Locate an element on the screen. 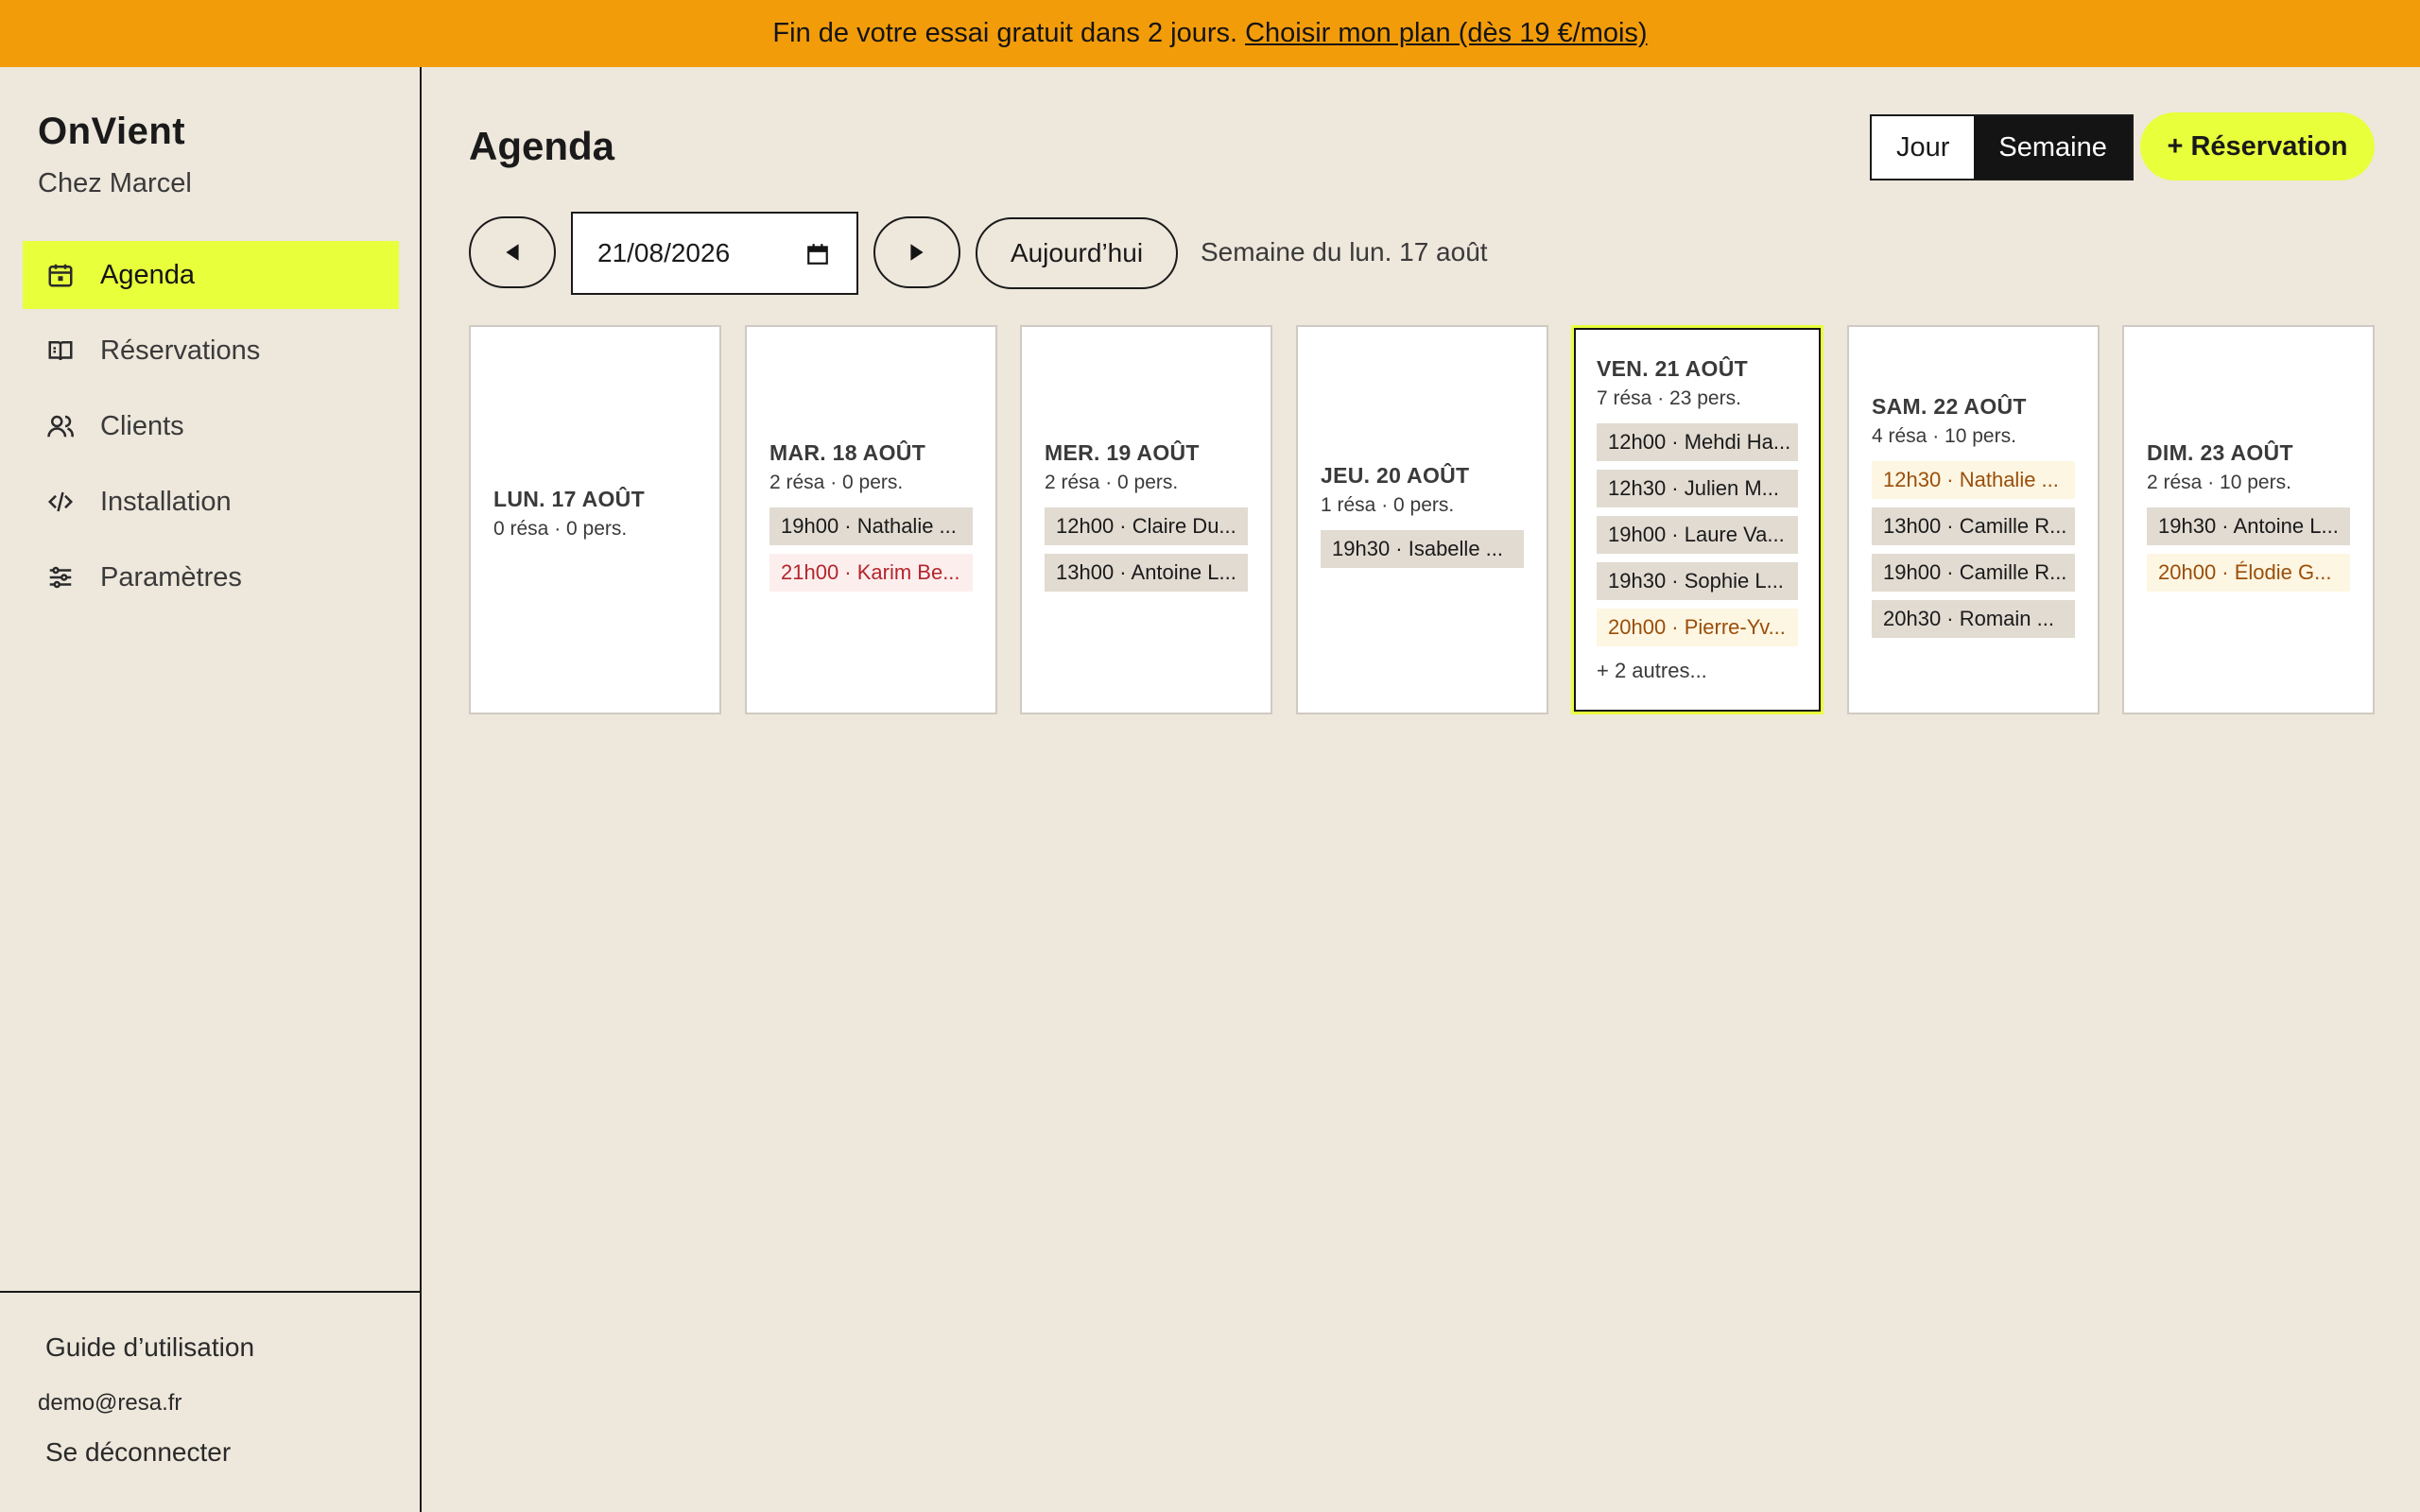 This screenshot has width=2420, height=1512. view-week-button: Semaine is located at coordinates (2053, 147).